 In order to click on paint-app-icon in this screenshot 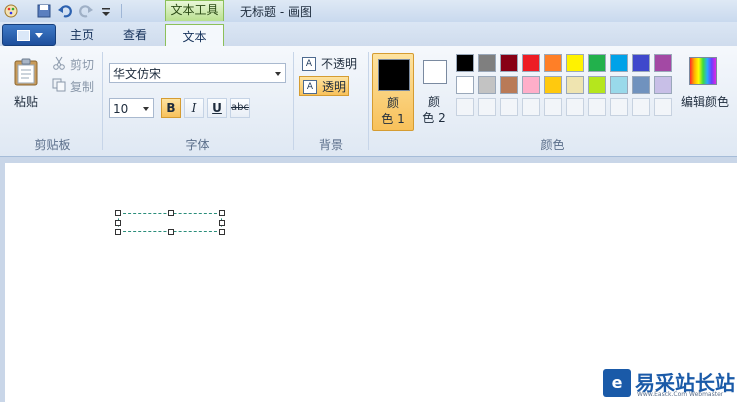, I will do `click(11, 11)`.